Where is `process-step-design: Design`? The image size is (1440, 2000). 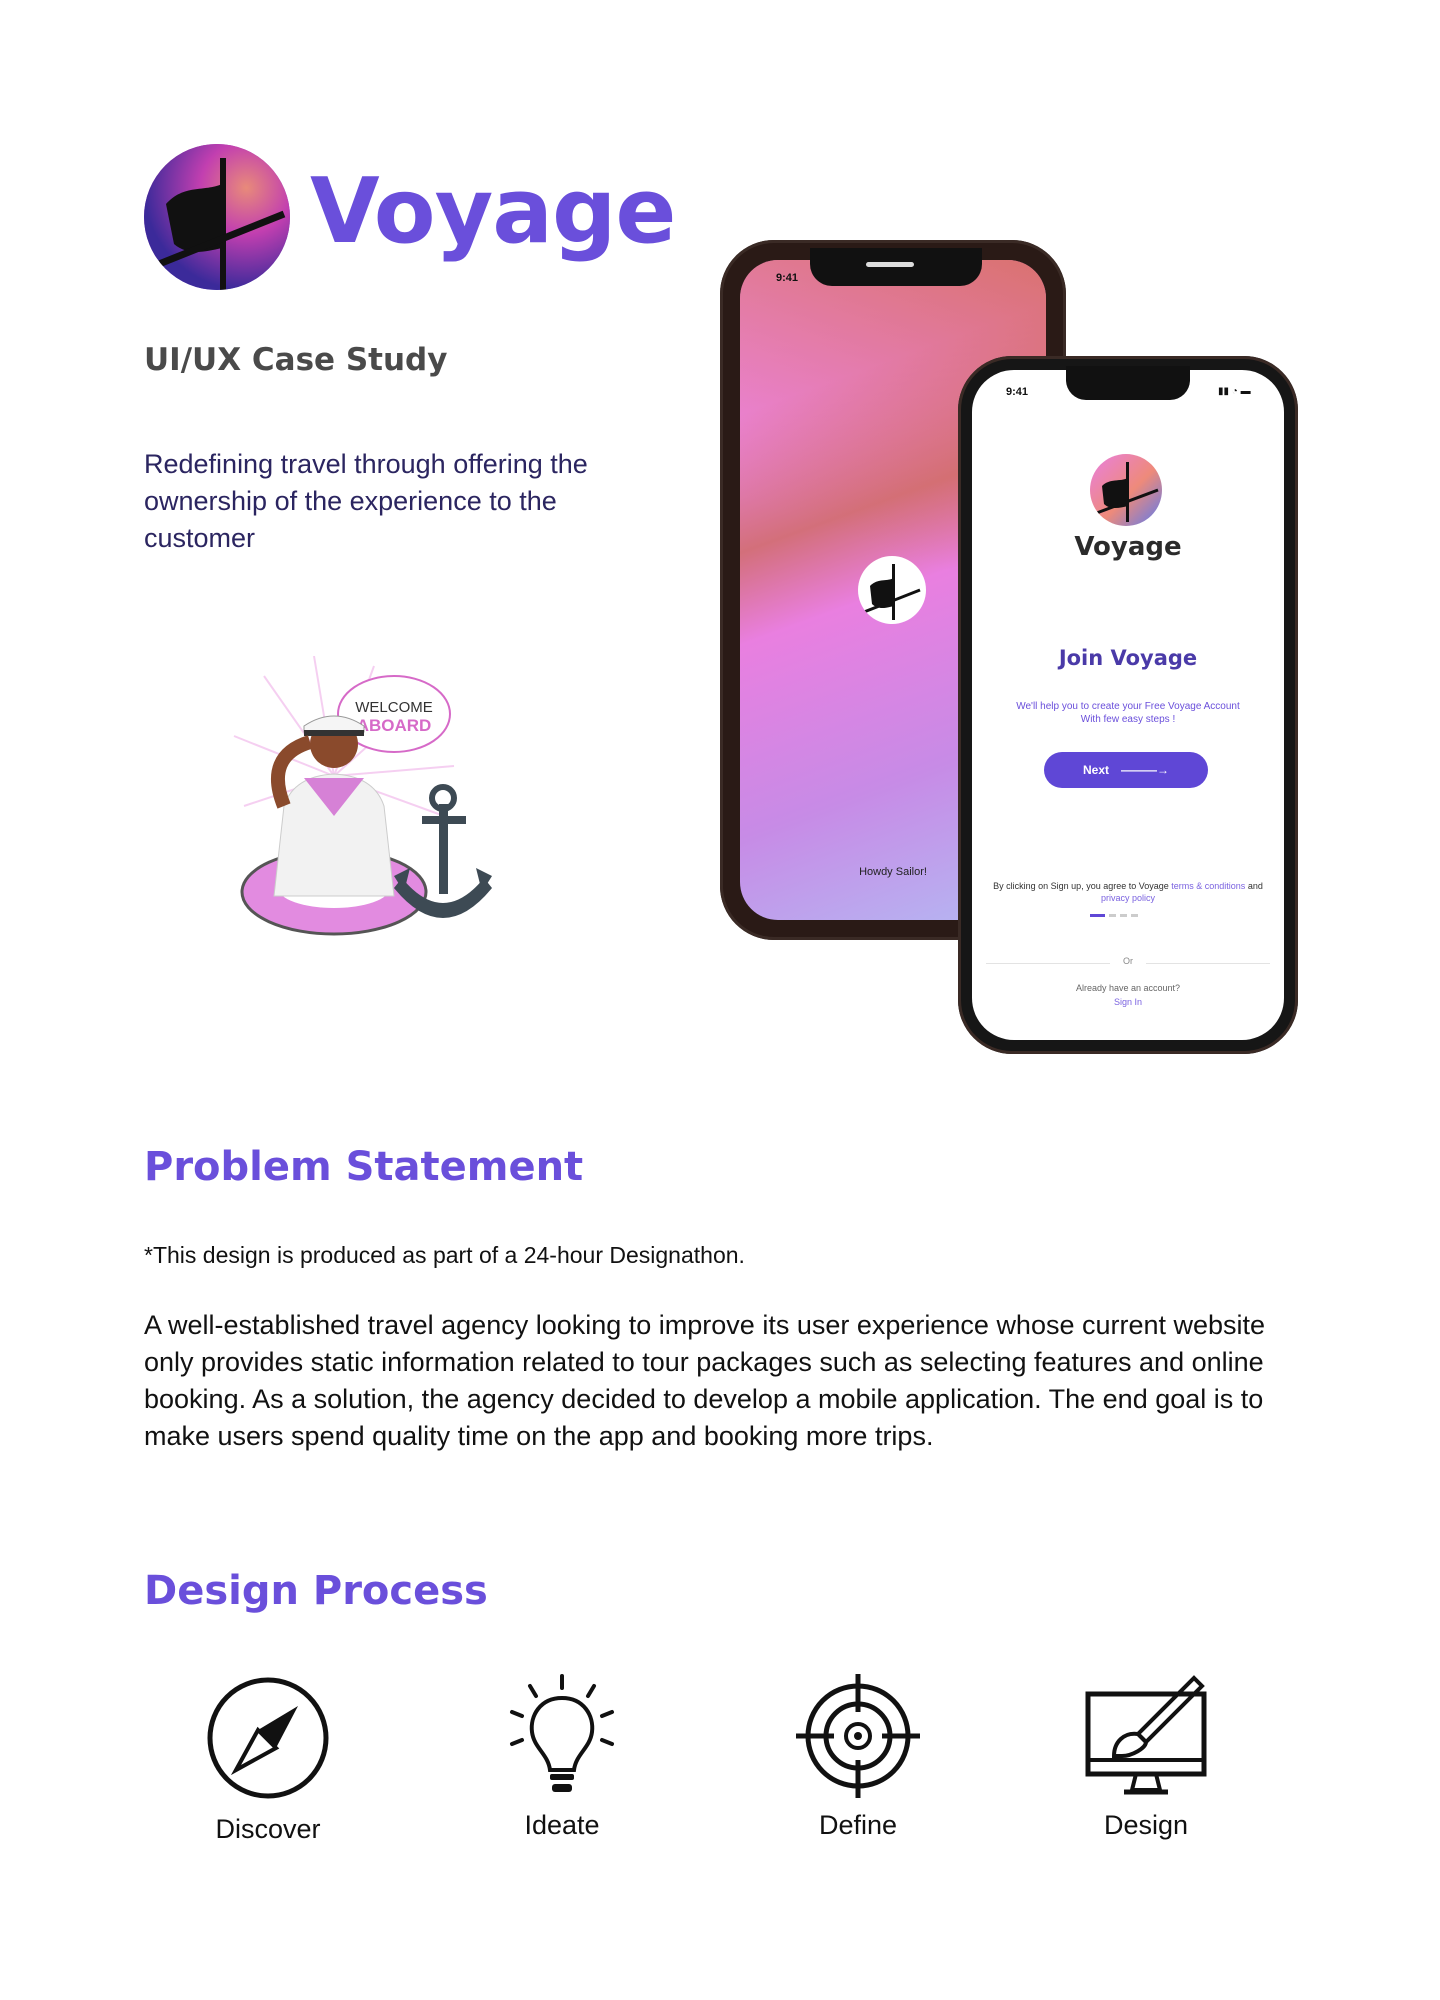
process-step-design: Design is located at coordinates (1146, 1756).